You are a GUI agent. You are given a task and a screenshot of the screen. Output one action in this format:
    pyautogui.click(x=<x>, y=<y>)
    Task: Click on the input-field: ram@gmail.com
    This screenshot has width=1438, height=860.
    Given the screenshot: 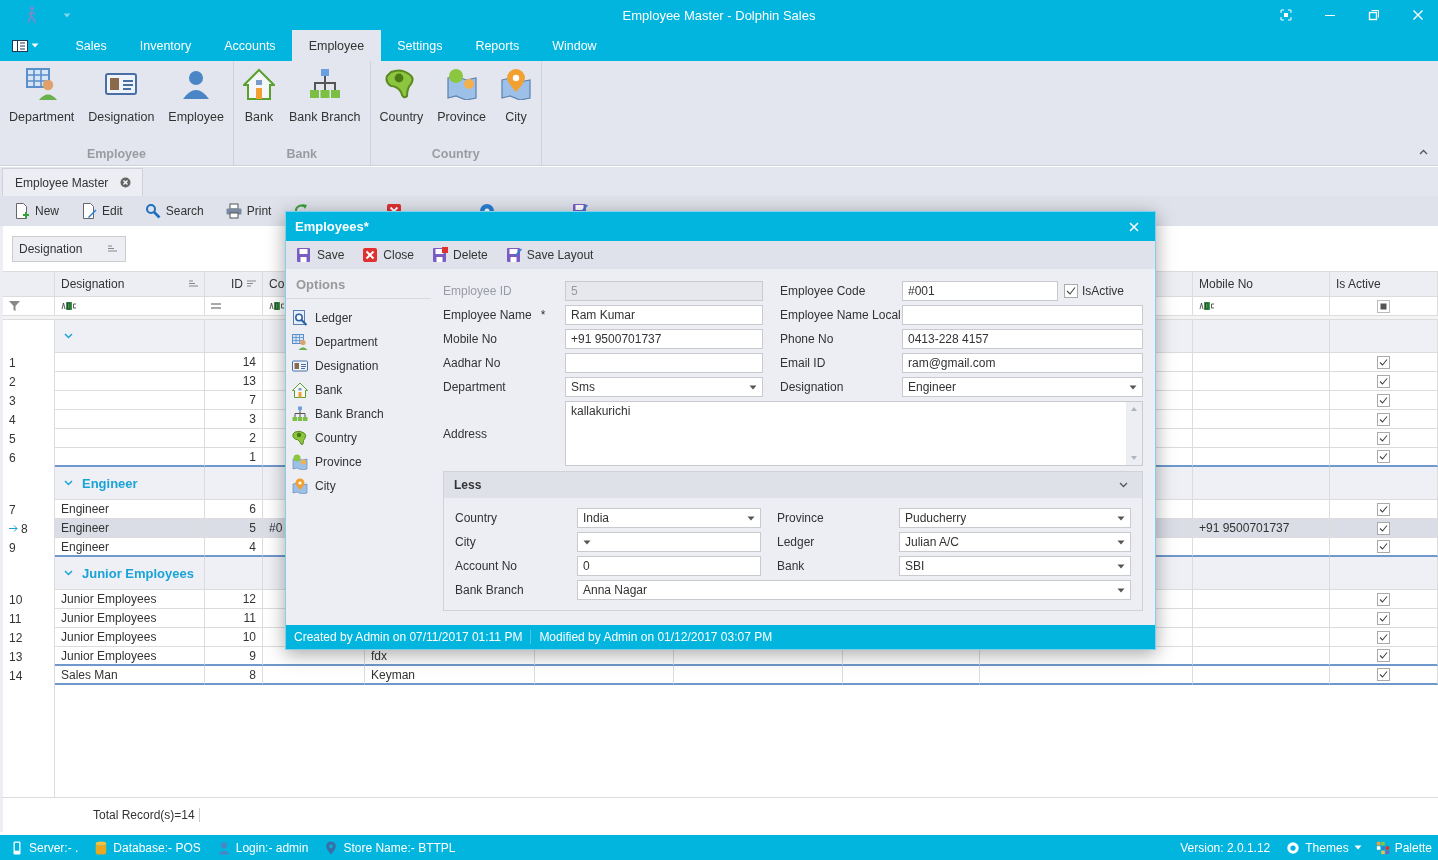 What is the action you would take?
    pyautogui.click(x=1022, y=363)
    